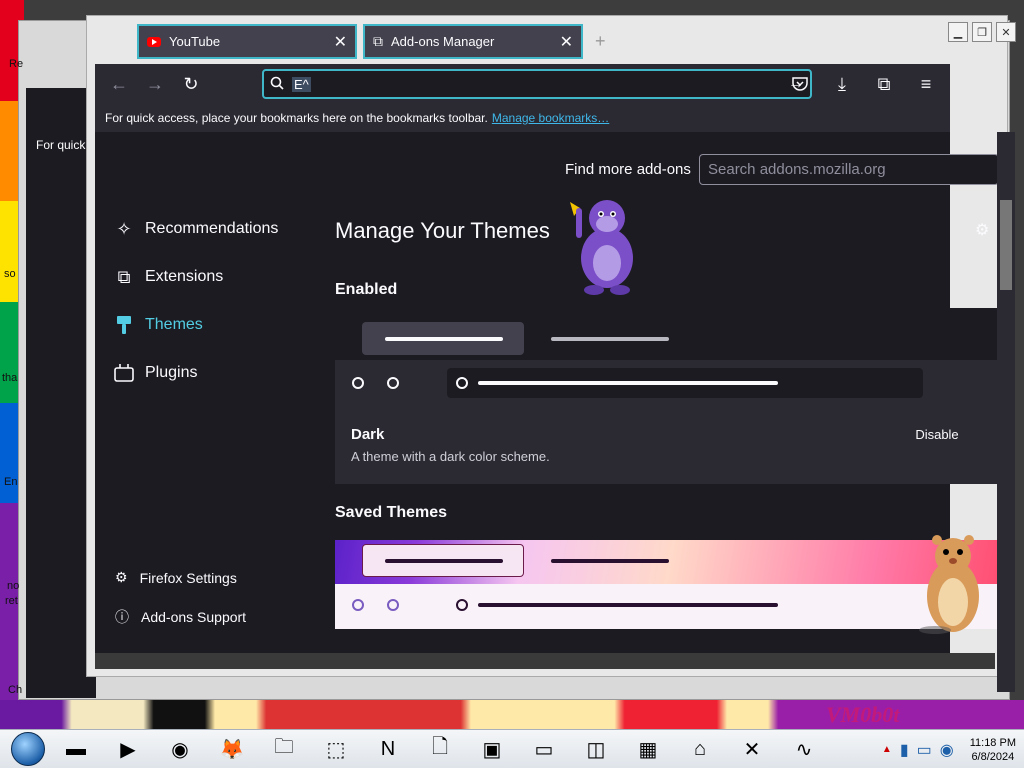 The width and height of the screenshot is (1024, 768). I want to click on addons-support-link: ⓘ Add-ons Support, so click(180, 617).